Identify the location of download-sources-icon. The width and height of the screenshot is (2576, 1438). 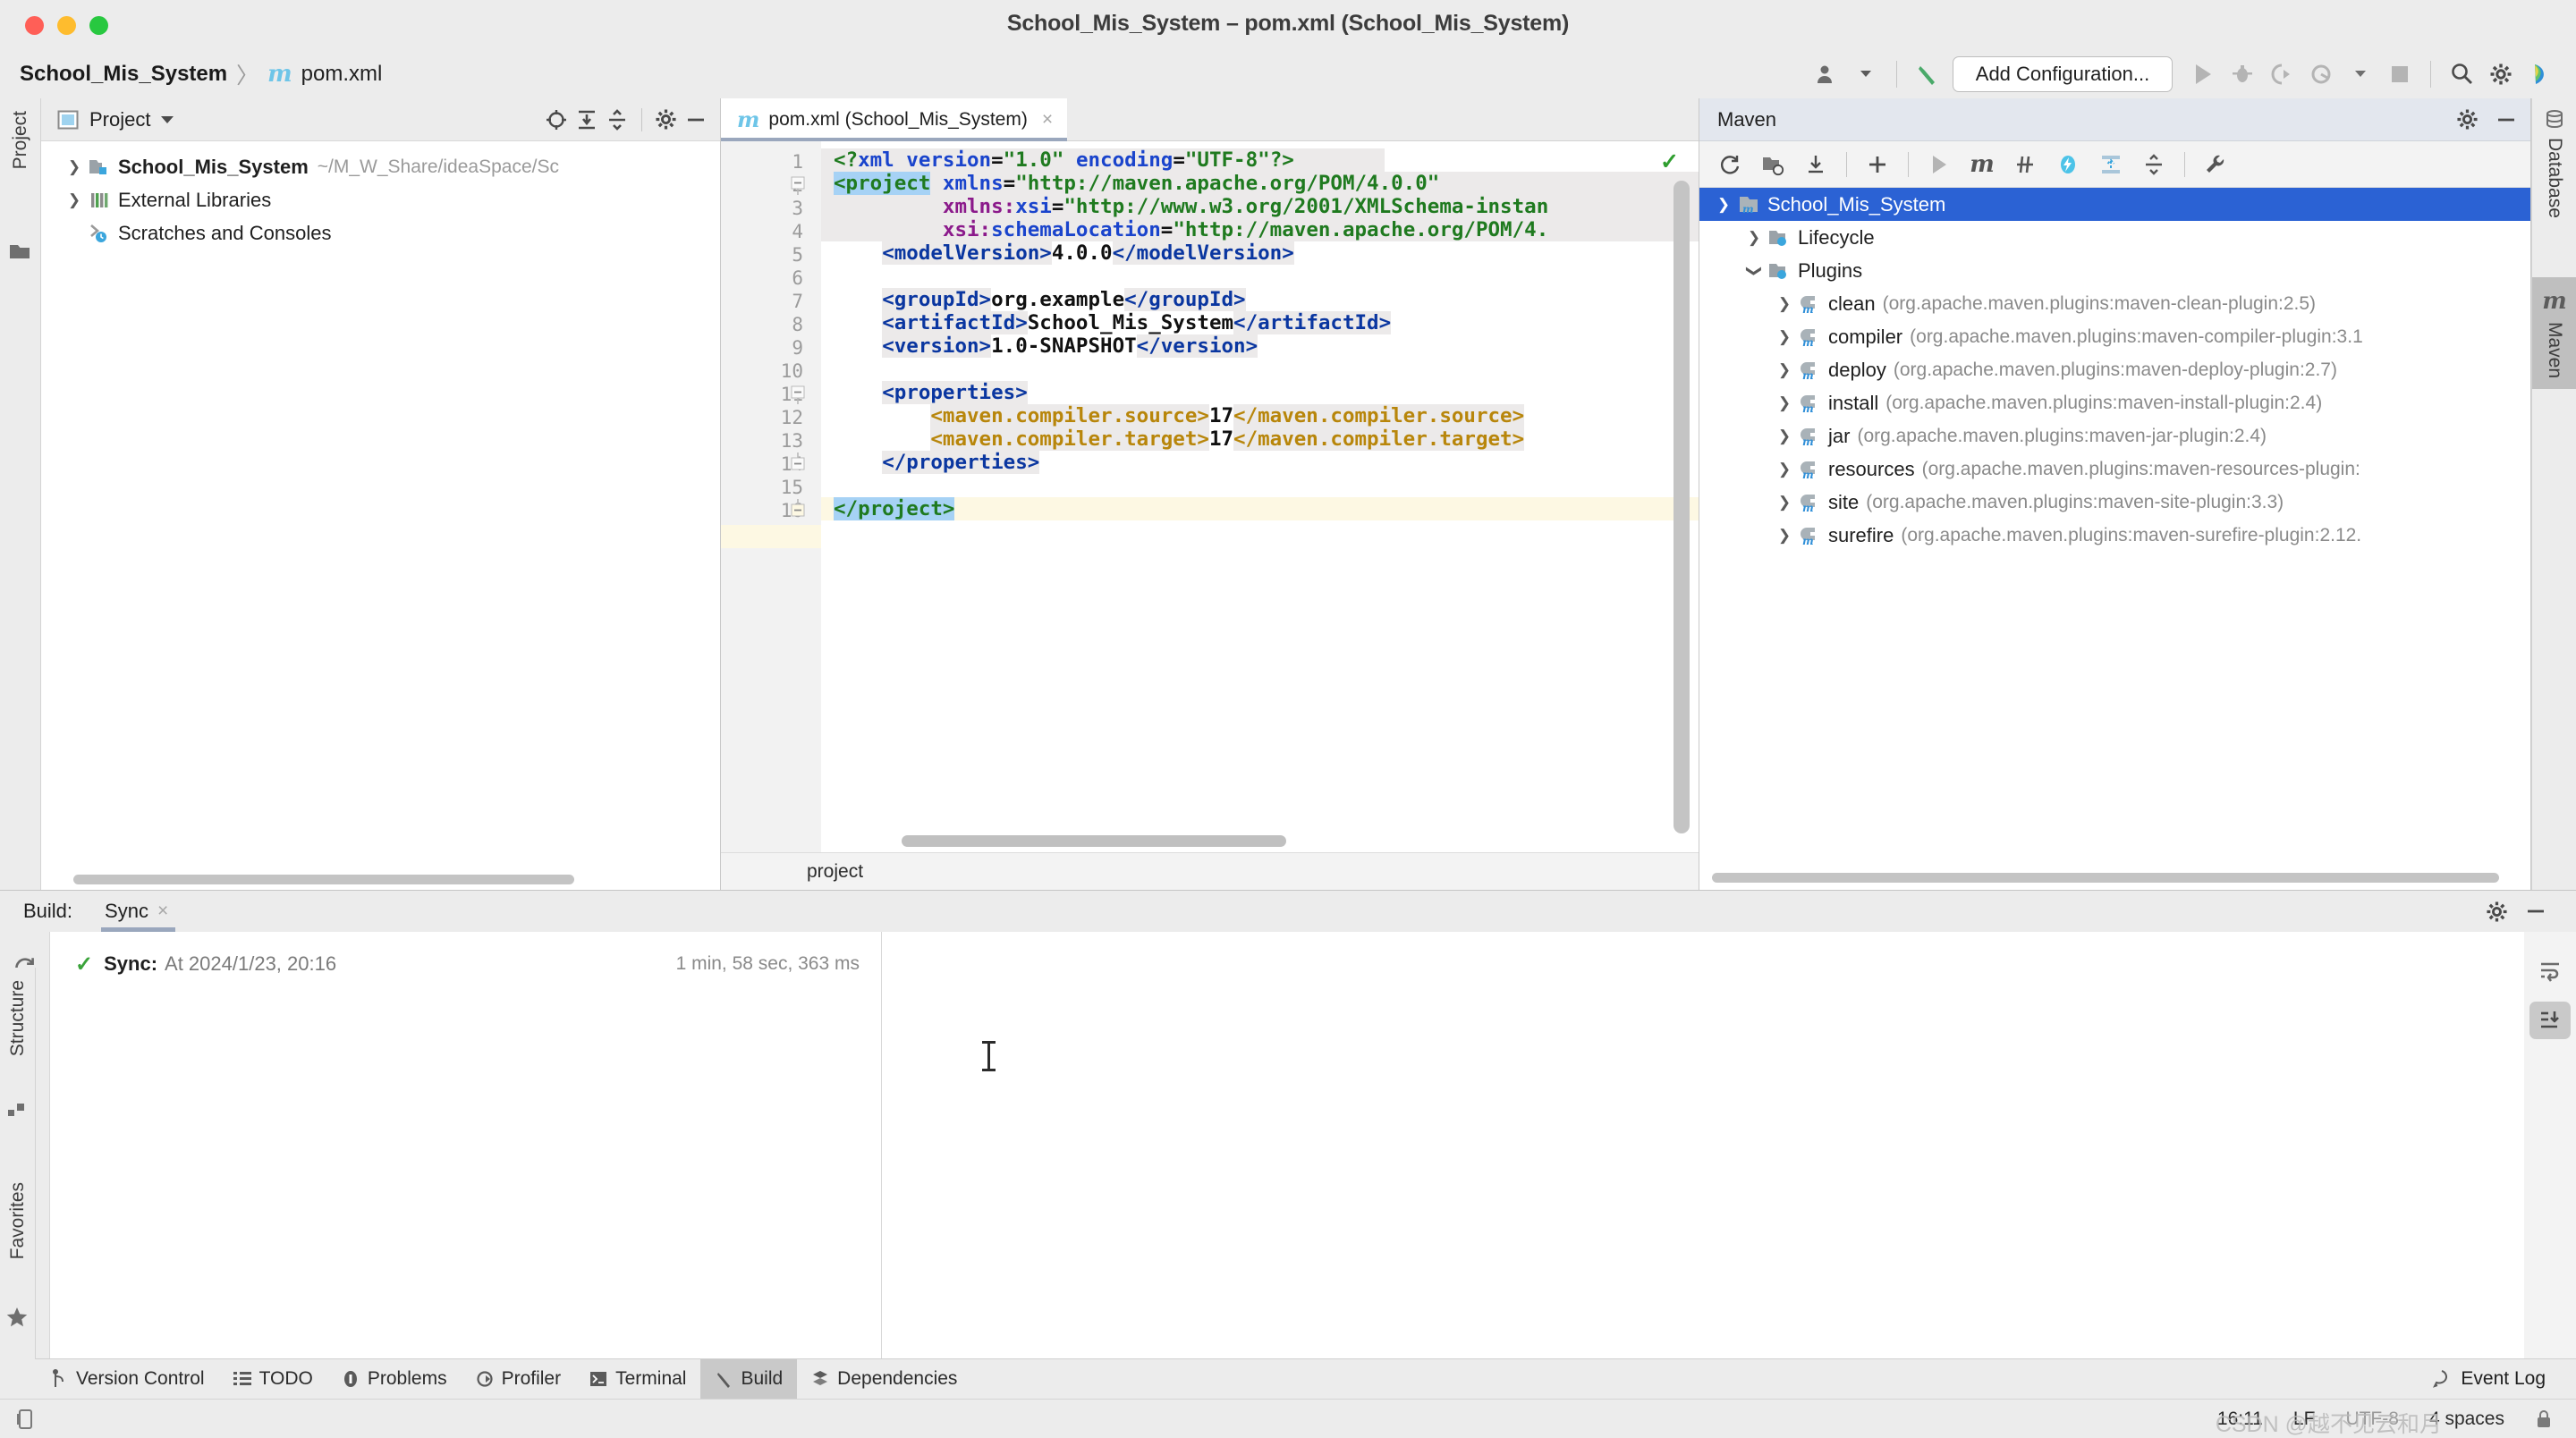
(1815, 164).